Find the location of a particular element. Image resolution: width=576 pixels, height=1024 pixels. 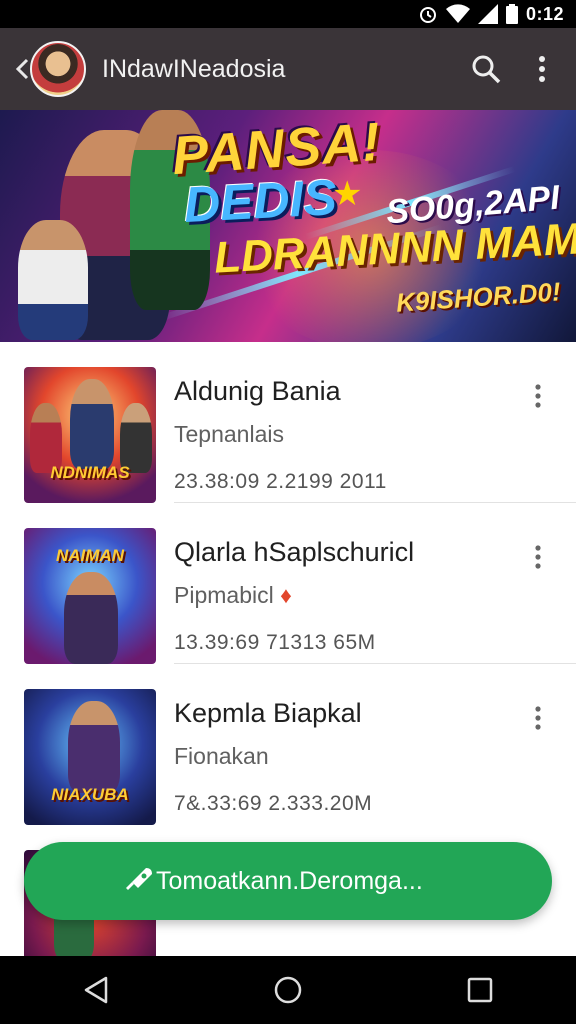

status-bar: 0:12 is located at coordinates (288, 14).